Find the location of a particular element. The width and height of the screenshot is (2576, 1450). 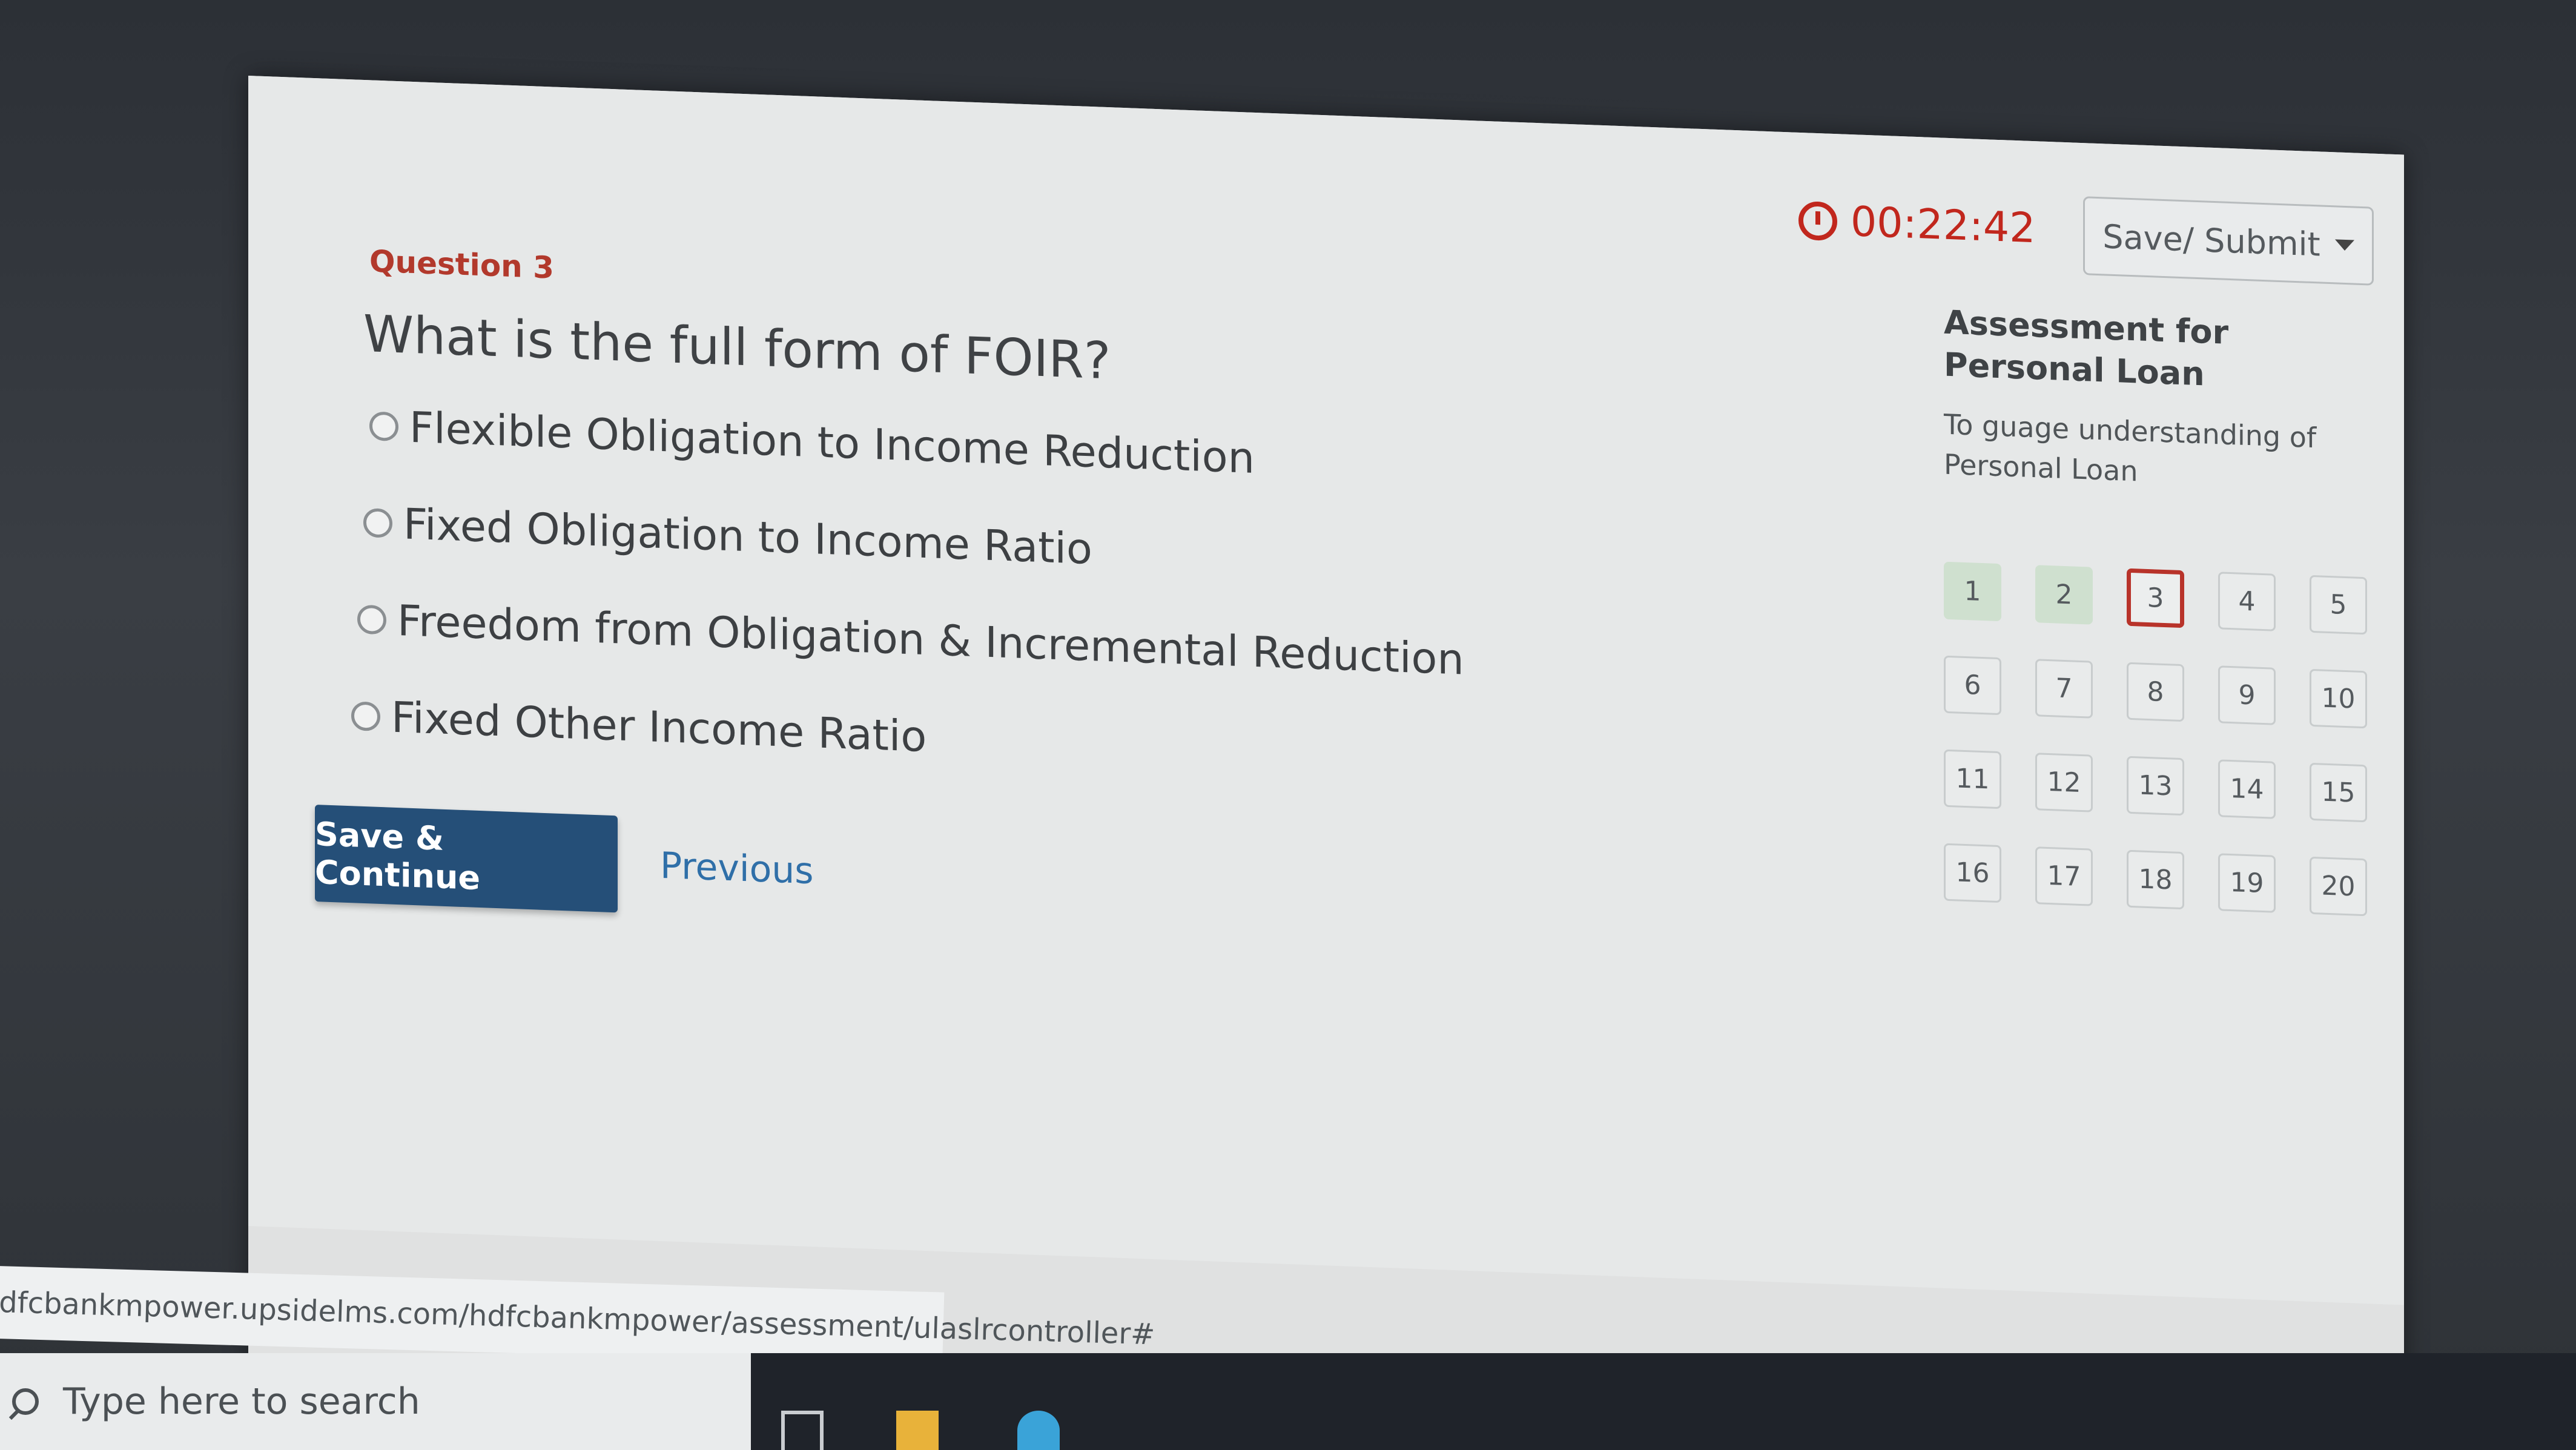

question-nav-8: 8 is located at coordinates (2155, 692).